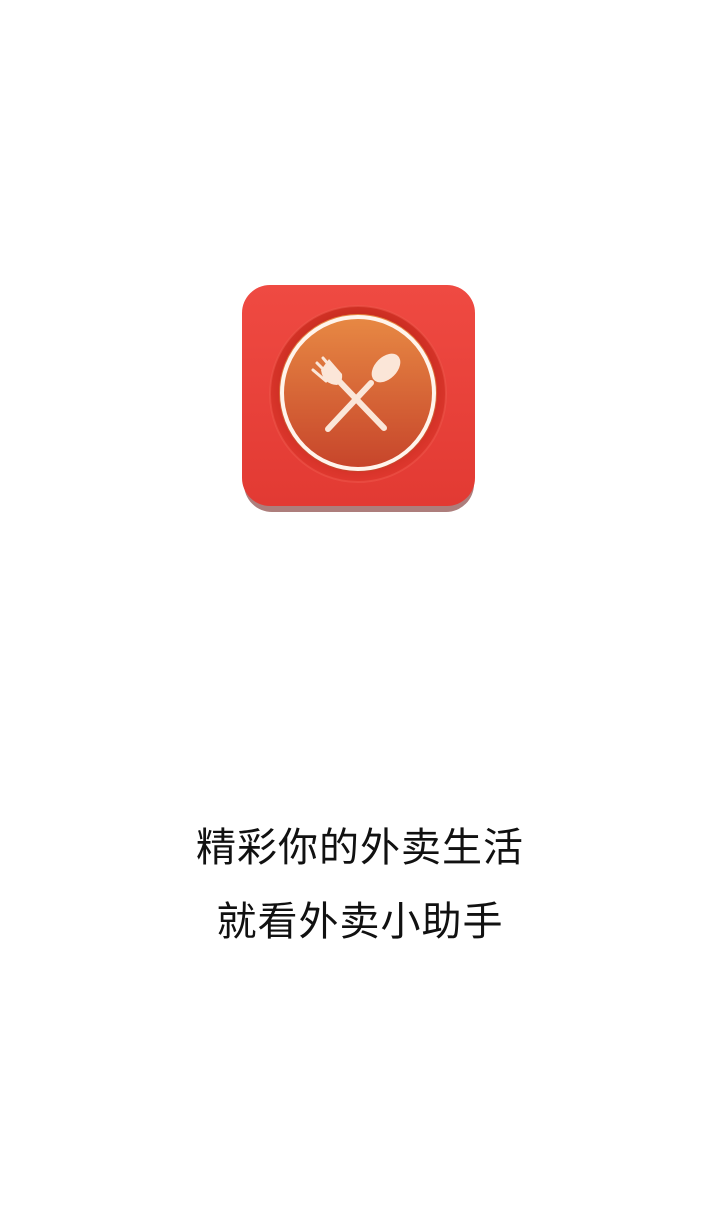 This screenshot has height=1227, width=720. Describe the element at coordinates (360, 848) in the screenshot. I see `slogan-line-1: 精彩你的外卖生活` at that location.